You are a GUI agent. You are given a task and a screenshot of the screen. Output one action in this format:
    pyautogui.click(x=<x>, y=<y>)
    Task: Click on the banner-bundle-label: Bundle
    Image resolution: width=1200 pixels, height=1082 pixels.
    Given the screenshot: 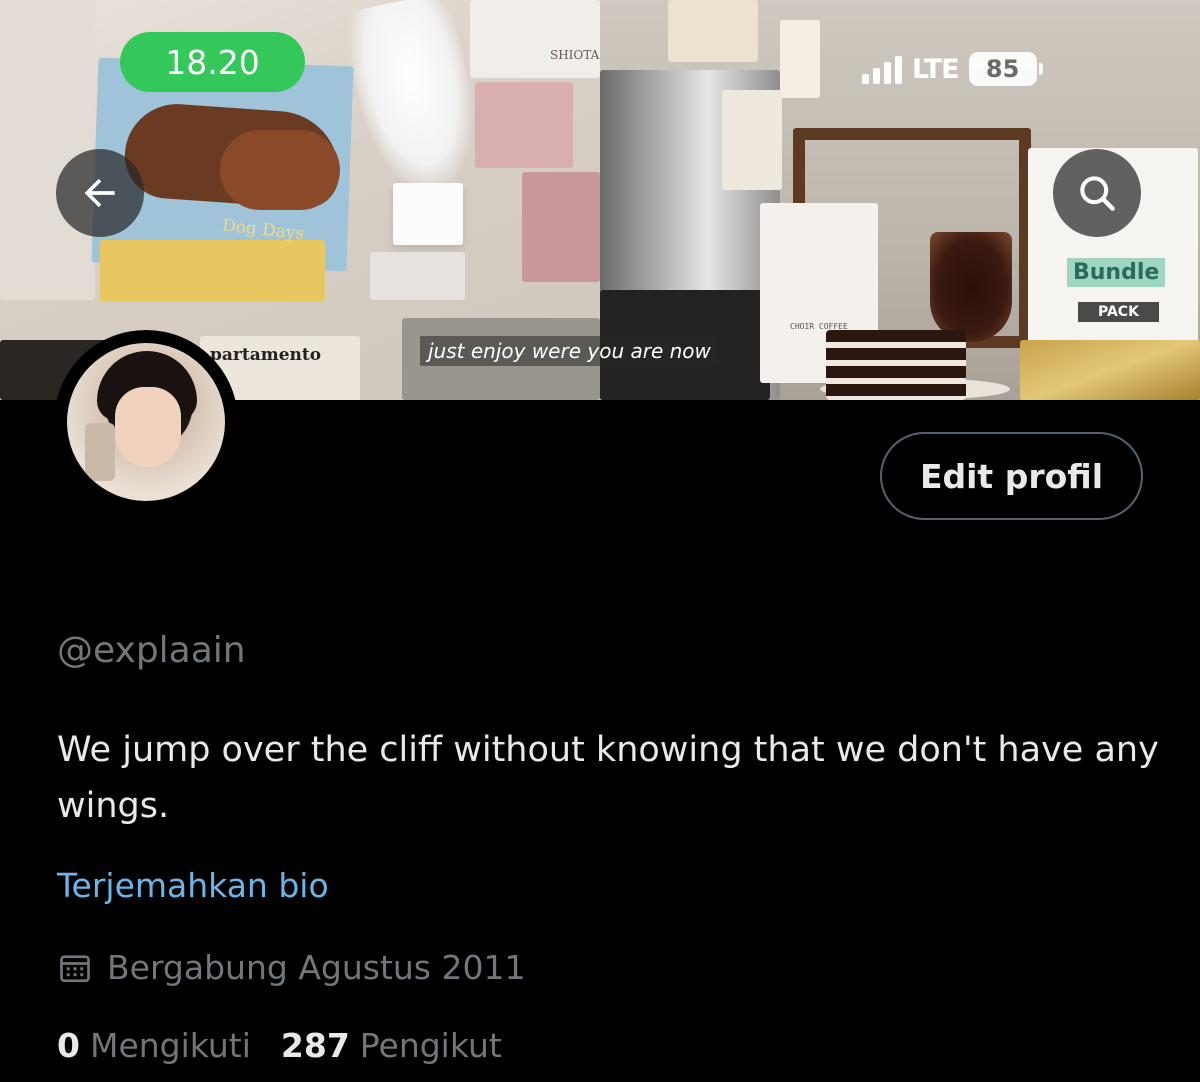 What is the action you would take?
    pyautogui.click(x=1116, y=272)
    